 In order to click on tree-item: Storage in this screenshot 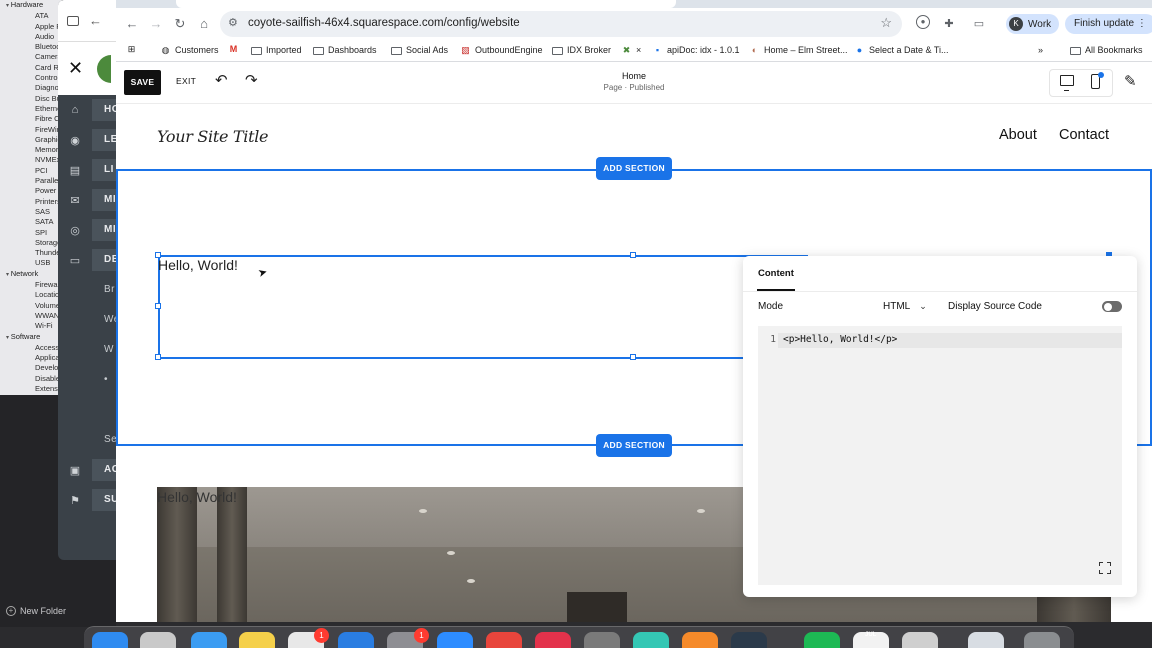, I will do `click(30, 243)`.